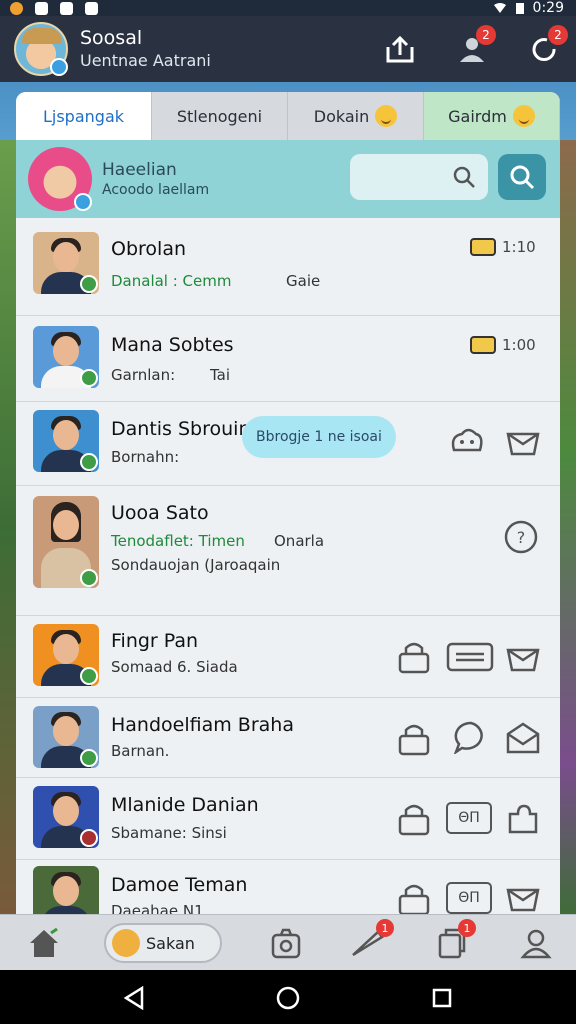 The image size is (576, 1024). What do you see at coordinates (547, 46) in the screenshot?
I see `refresh-button: 2` at bounding box center [547, 46].